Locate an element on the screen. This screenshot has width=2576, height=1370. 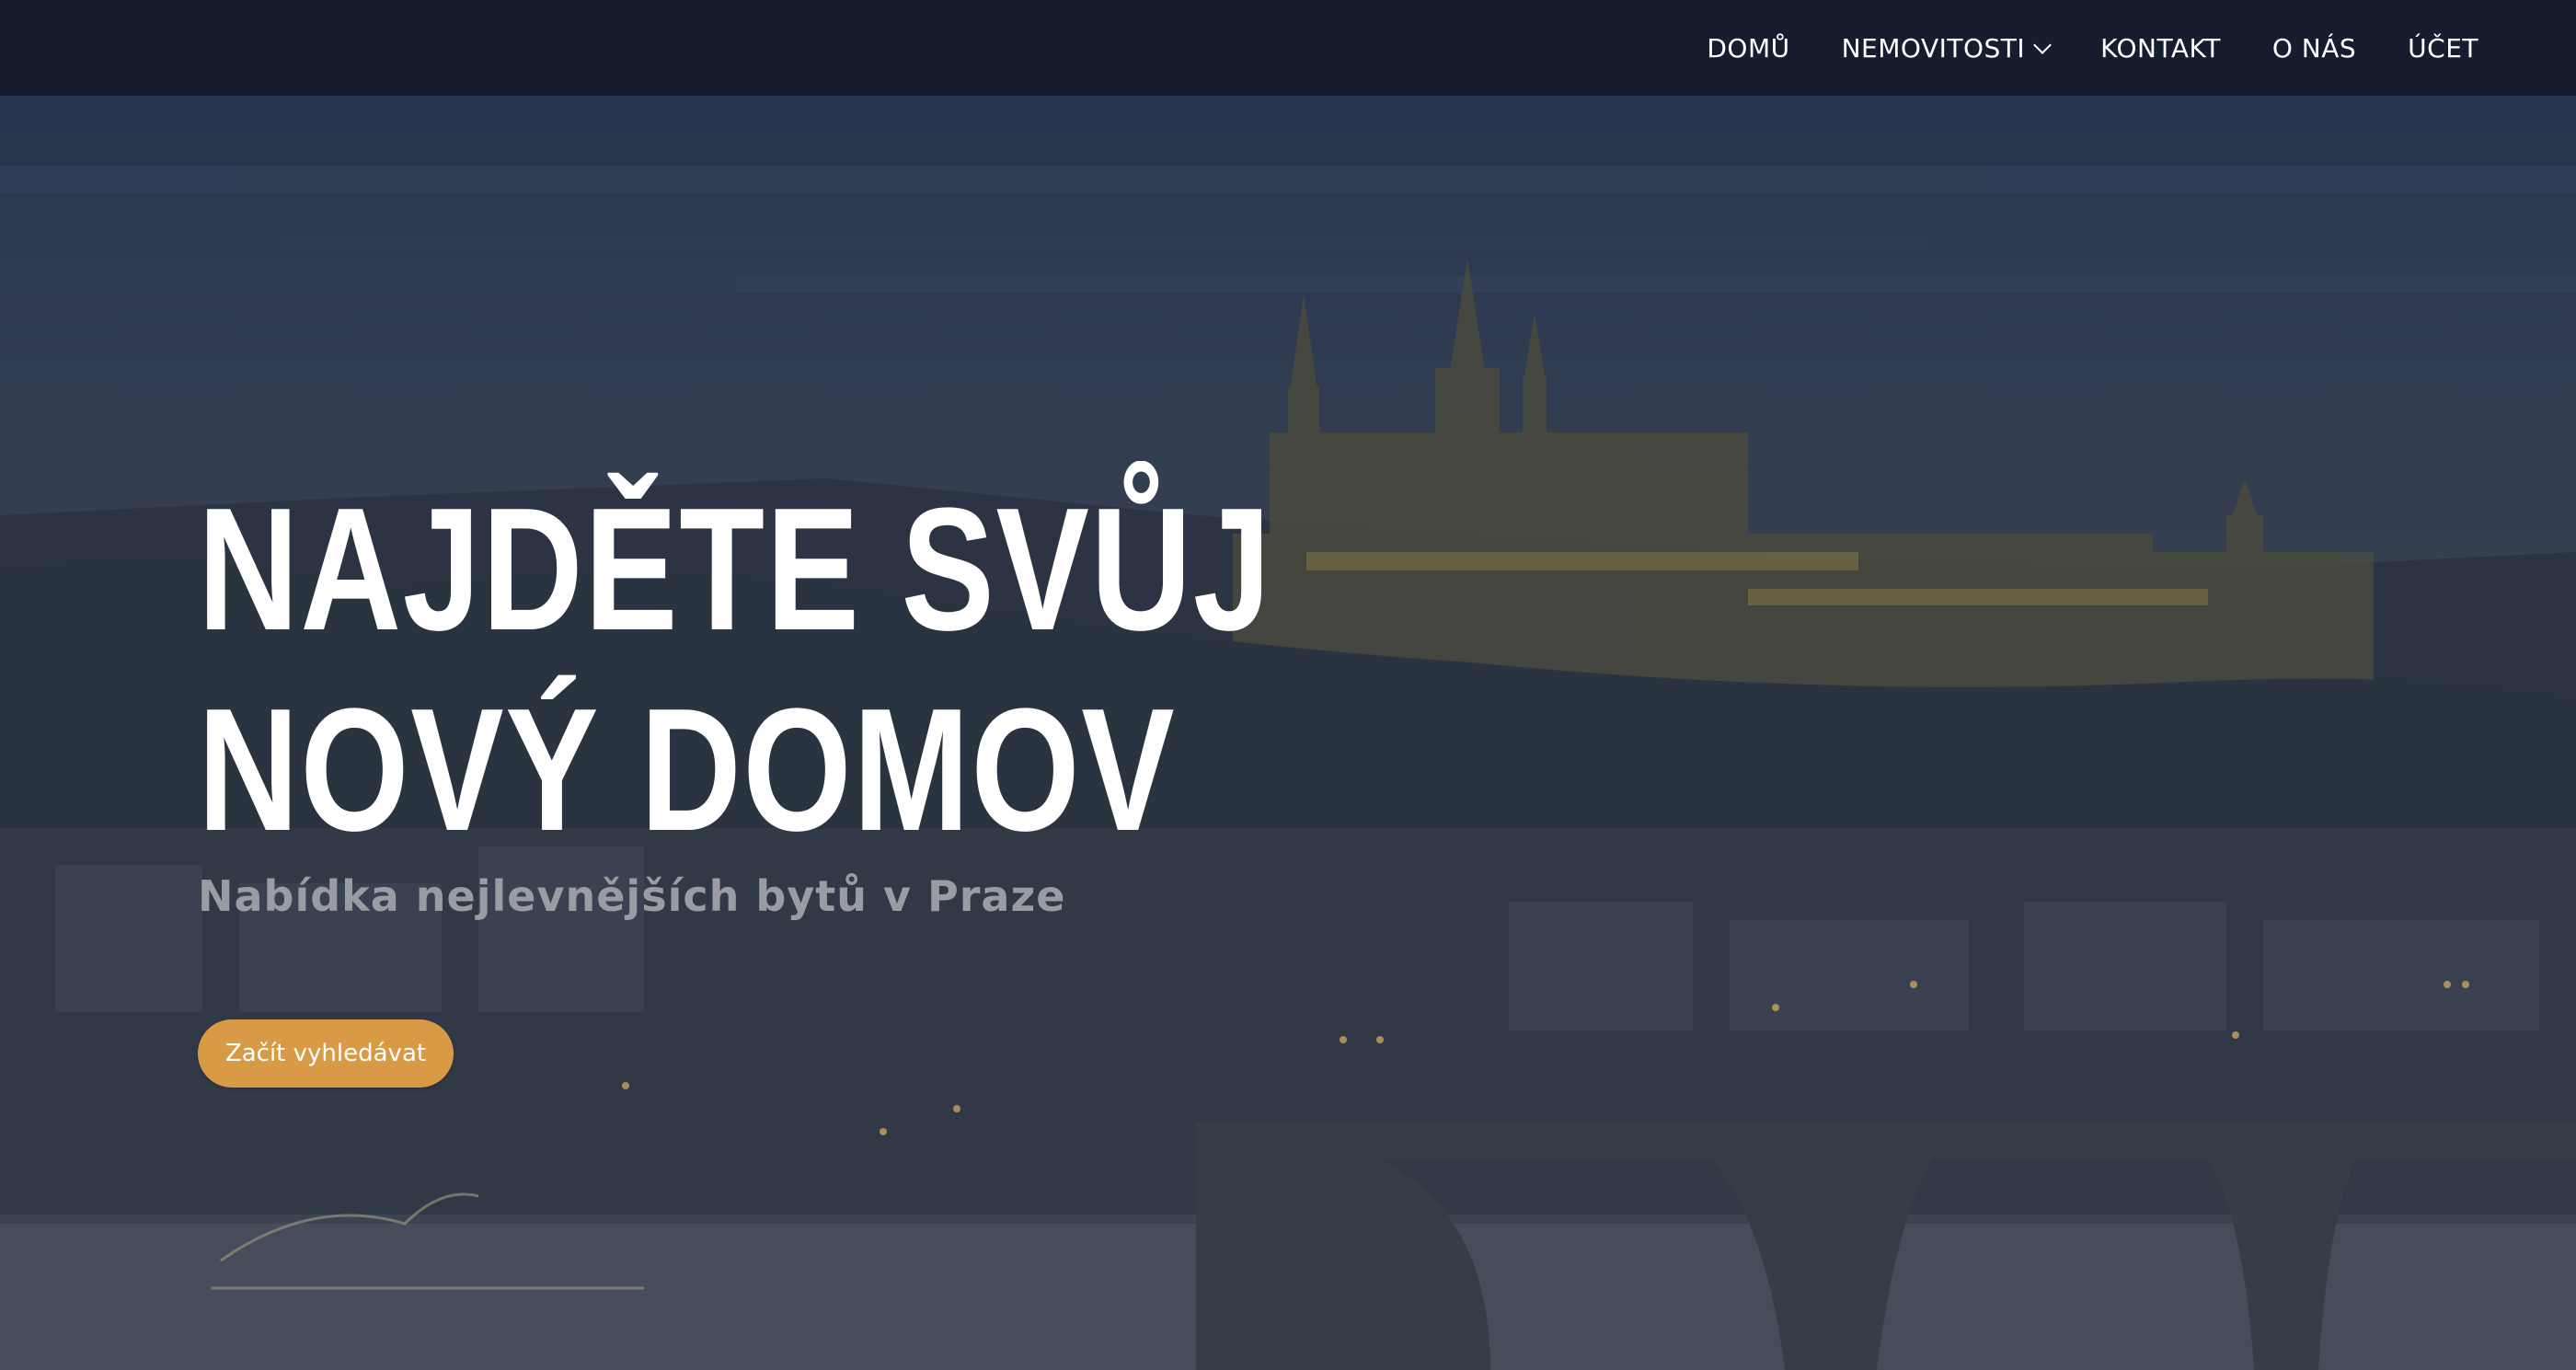
main-menu: DOMŮ NEMOVITOSTI KONTAKT O NÁS ÚČET is located at coordinates (2092, 48).